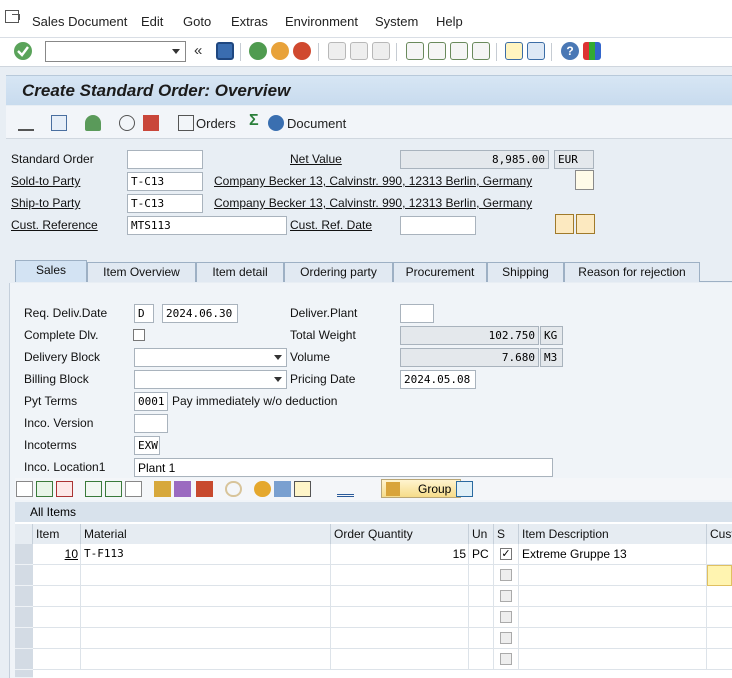  What do you see at coordinates (536, 51) in the screenshot?
I see `shortcut-icon` at bounding box center [536, 51].